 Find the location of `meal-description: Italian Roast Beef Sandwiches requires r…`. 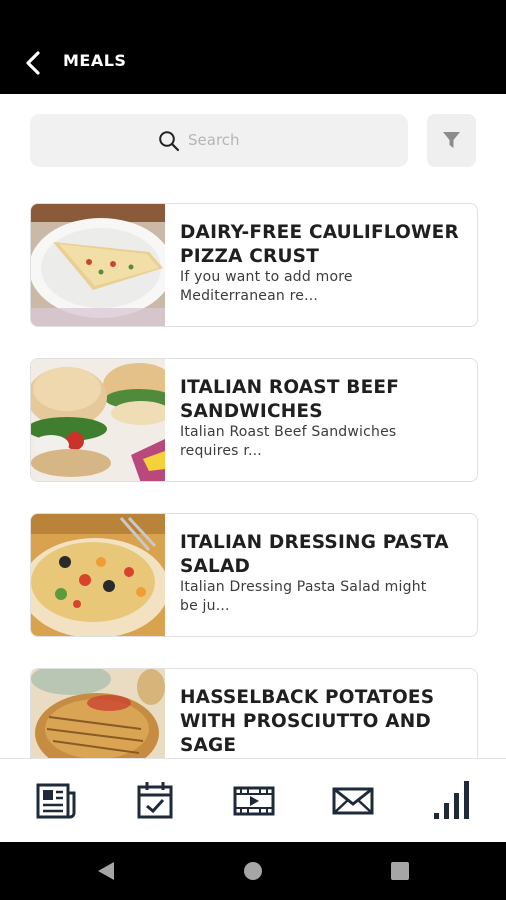

meal-description: Italian Roast Beef Sandwiches requires r… is located at coordinates (288, 441).